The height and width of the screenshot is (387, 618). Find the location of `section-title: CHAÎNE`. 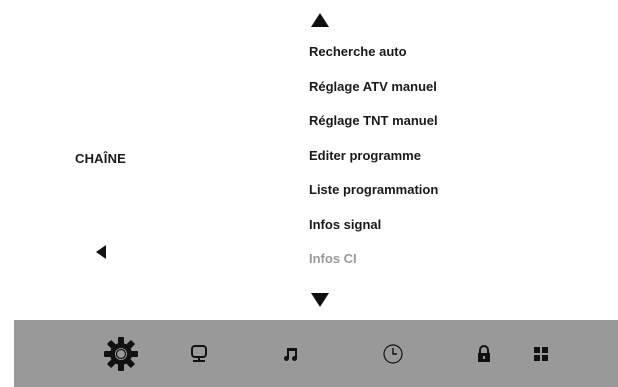

section-title: CHAÎNE is located at coordinates (101, 158).